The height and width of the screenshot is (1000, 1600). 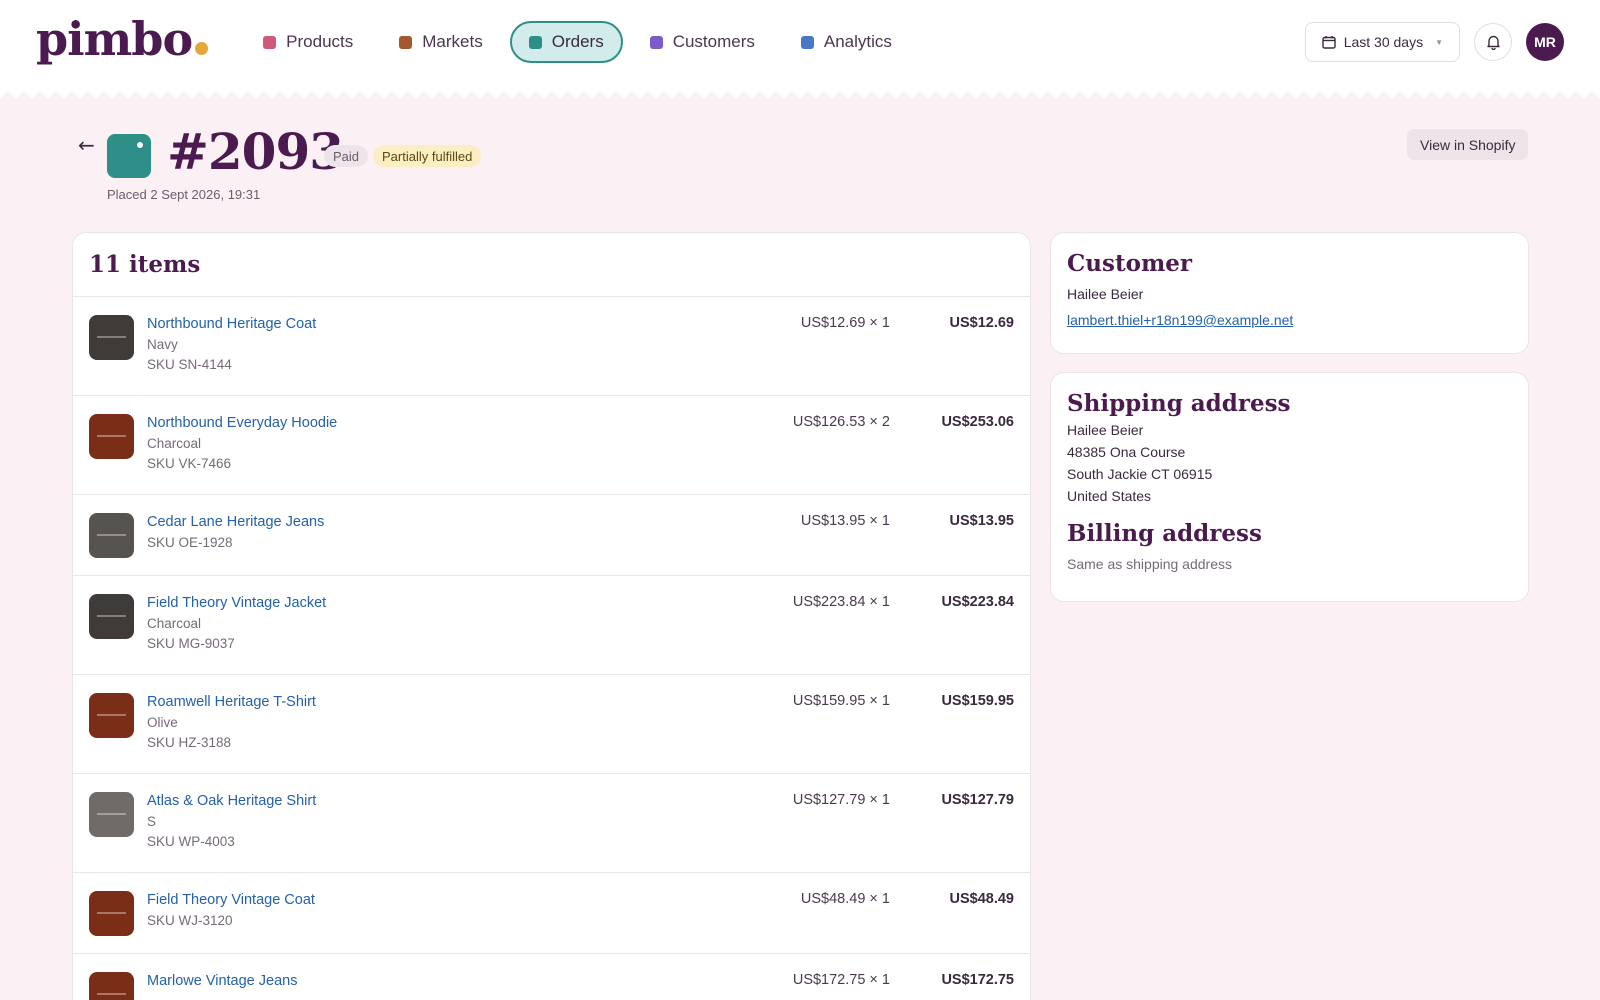 I want to click on order-icon, so click(x=129, y=156).